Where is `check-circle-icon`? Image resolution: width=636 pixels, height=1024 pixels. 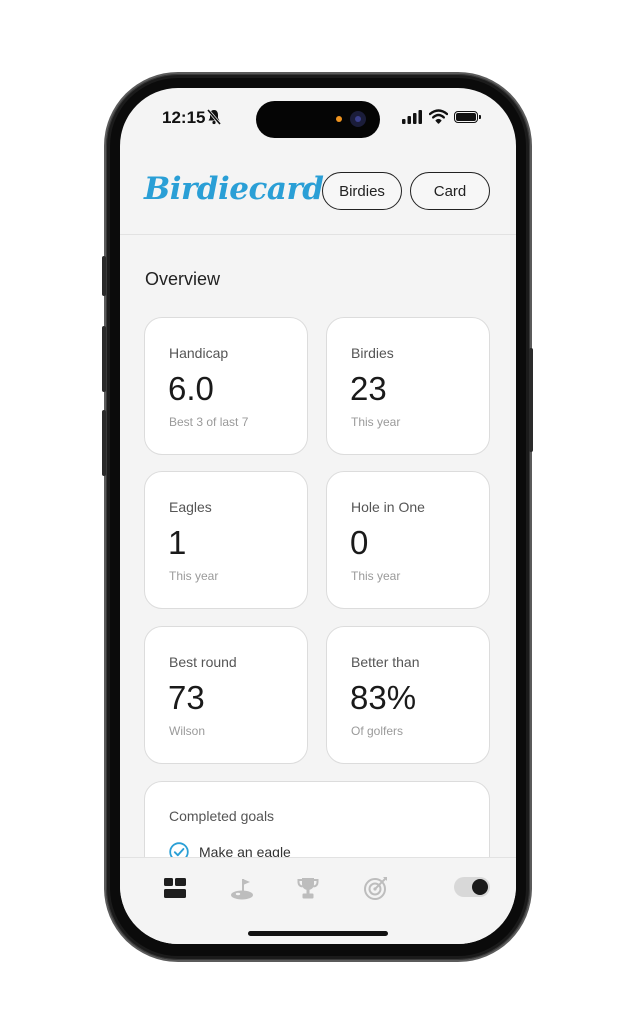
check-circle-icon is located at coordinates (179, 849).